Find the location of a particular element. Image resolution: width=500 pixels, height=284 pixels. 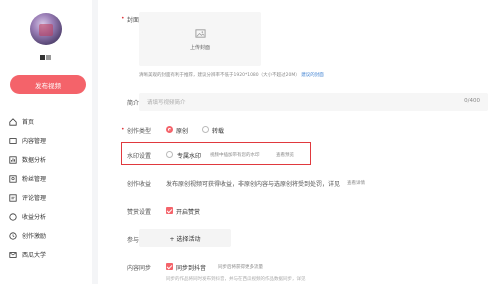

school-icon is located at coordinates (13, 255).